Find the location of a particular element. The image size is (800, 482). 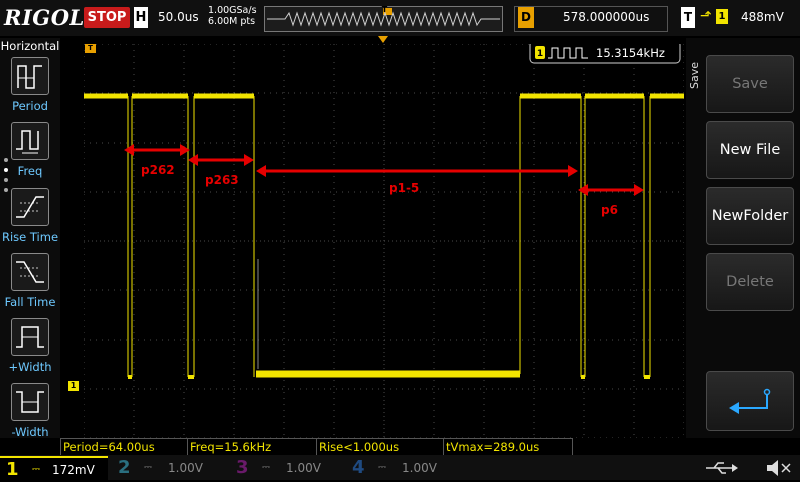

annotation-p262: p262 is located at coordinates (158, 170).